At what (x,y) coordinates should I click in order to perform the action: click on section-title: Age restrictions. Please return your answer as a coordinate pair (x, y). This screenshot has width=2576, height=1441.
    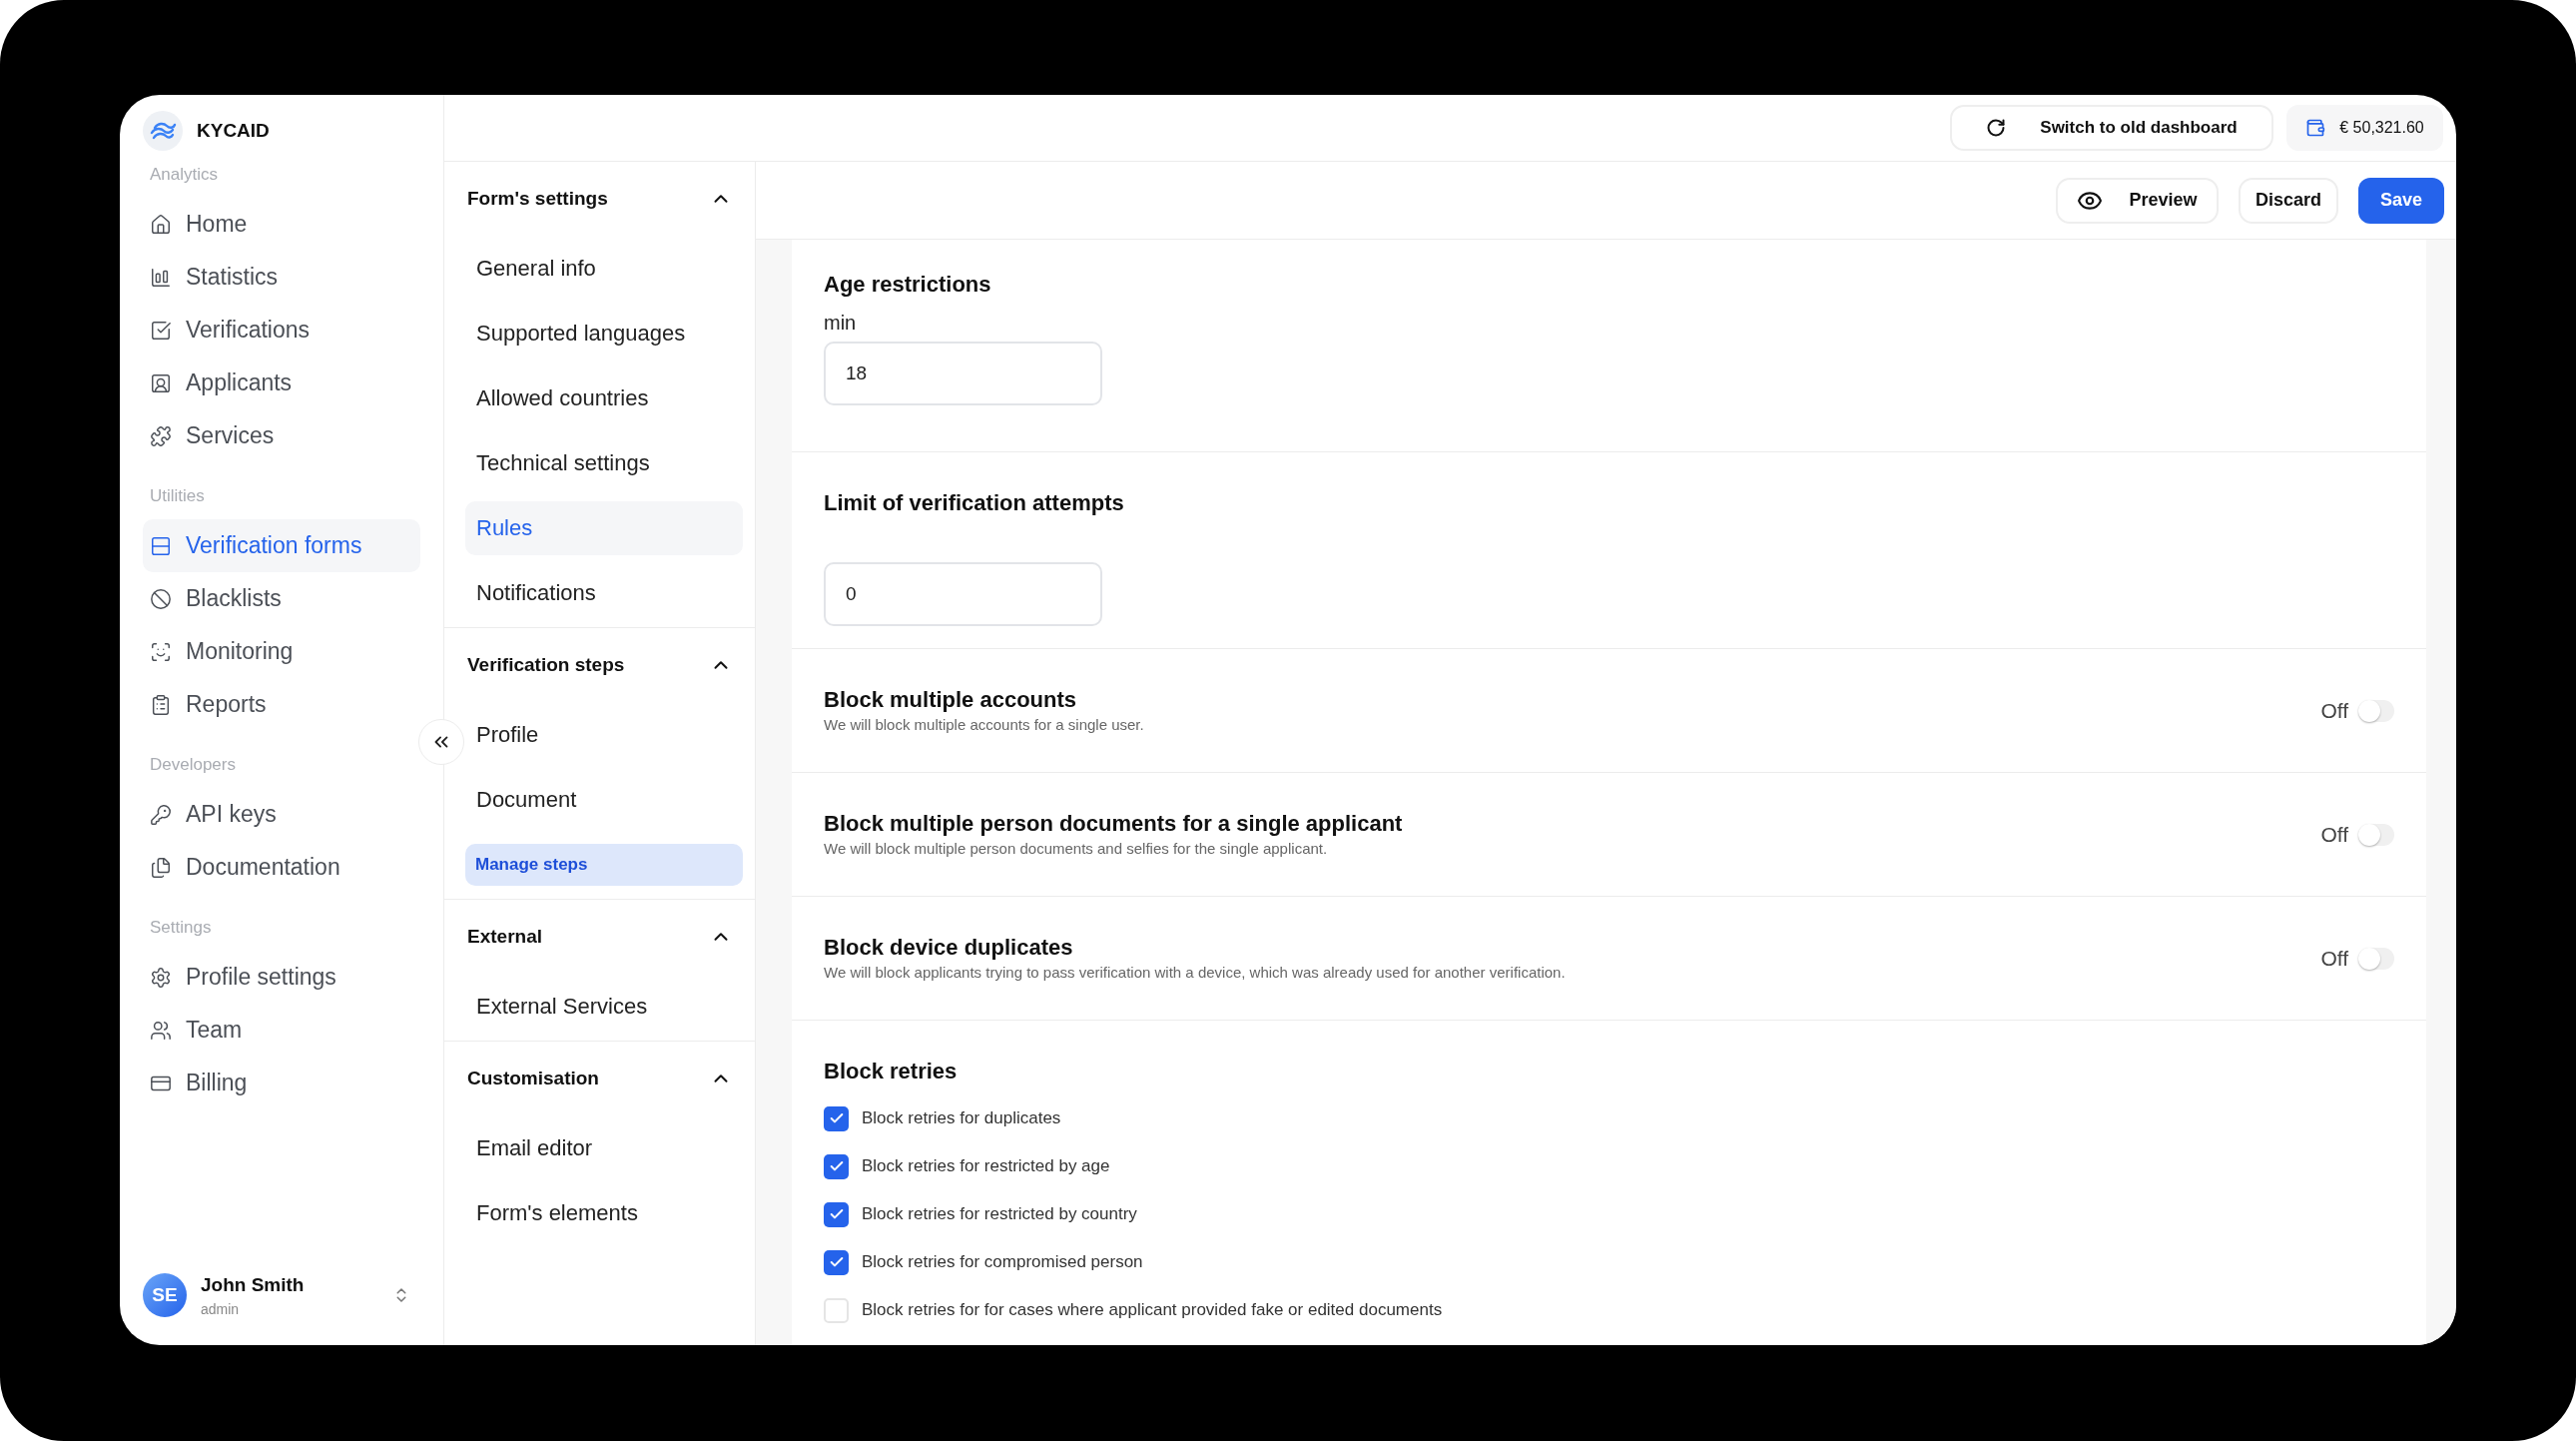
    Looking at the image, I should click on (908, 285).